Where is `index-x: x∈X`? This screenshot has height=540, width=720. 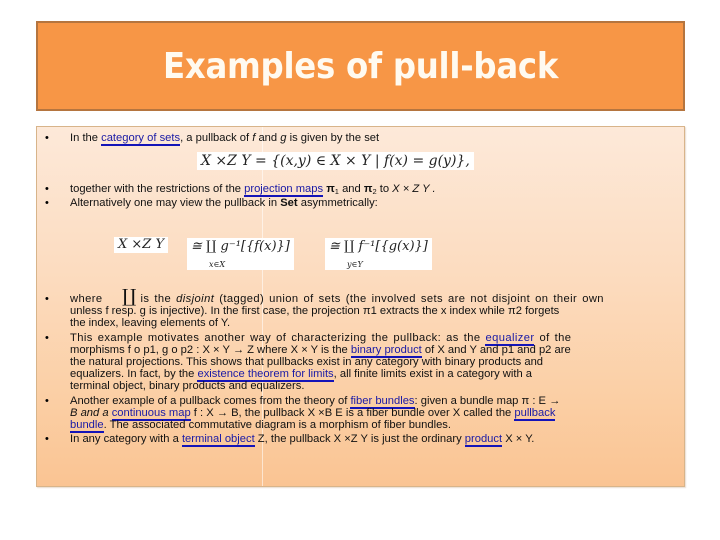 index-x: x∈X is located at coordinates (217, 264).